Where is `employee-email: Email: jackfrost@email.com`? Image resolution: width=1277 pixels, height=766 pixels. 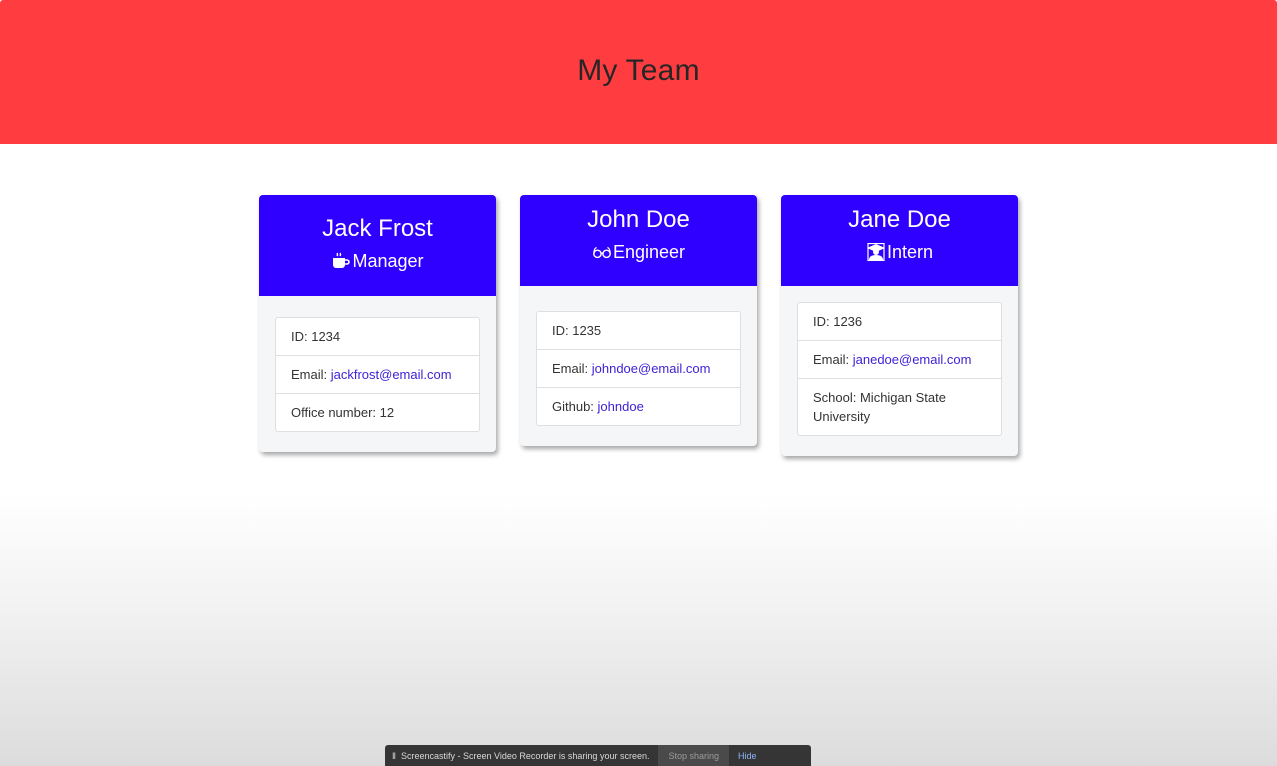 employee-email: Email: jackfrost@email.com is located at coordinates (377, 375).